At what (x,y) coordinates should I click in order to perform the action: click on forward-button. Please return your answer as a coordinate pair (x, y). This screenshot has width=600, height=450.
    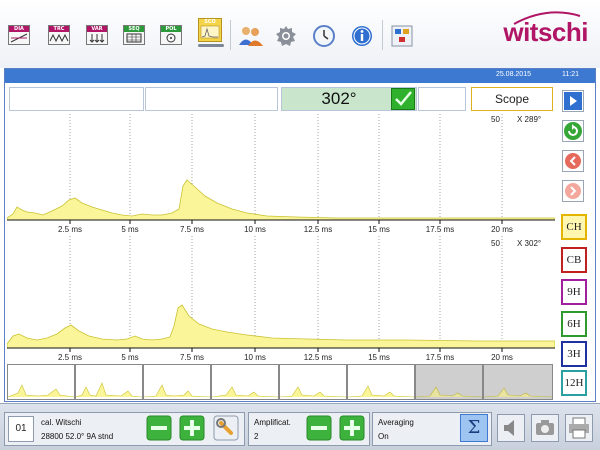
    Looking at the image, I should click on (573, 191).